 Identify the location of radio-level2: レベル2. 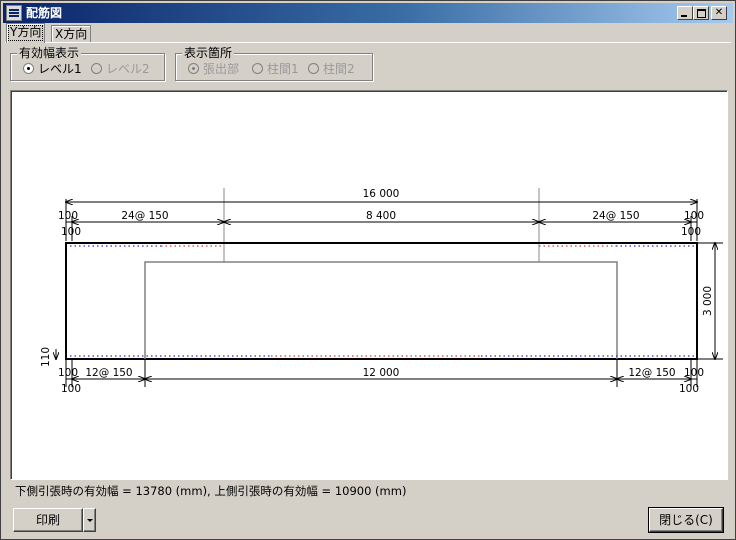
(120, 69).